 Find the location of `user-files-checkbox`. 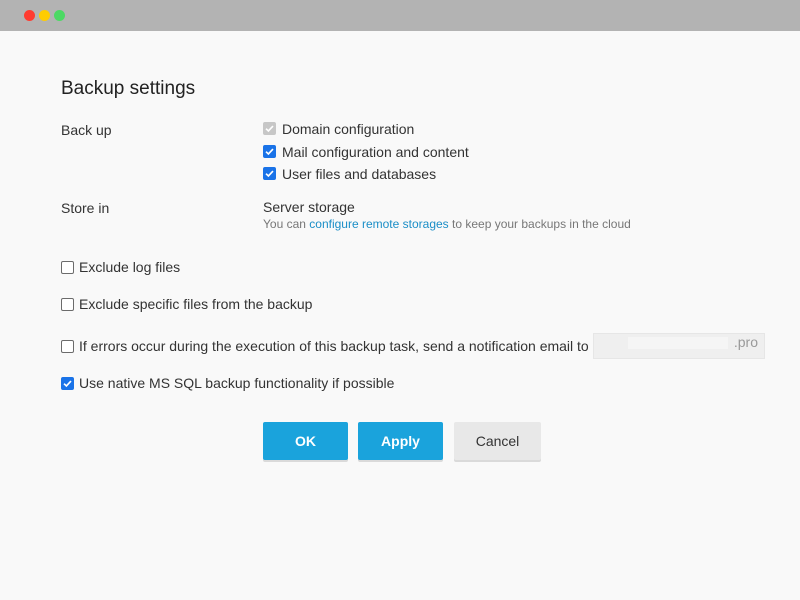

user-files-checkbox is located at coordinates (269, 173).